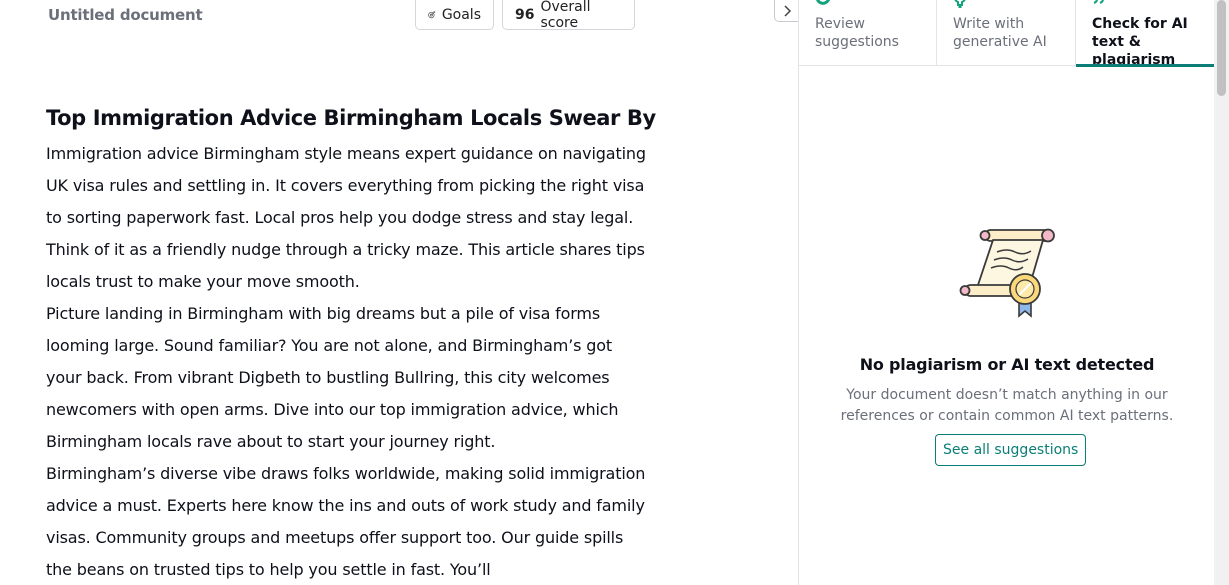  I want to click on overall-score-button: 96 Overall score, so click(568, 15).